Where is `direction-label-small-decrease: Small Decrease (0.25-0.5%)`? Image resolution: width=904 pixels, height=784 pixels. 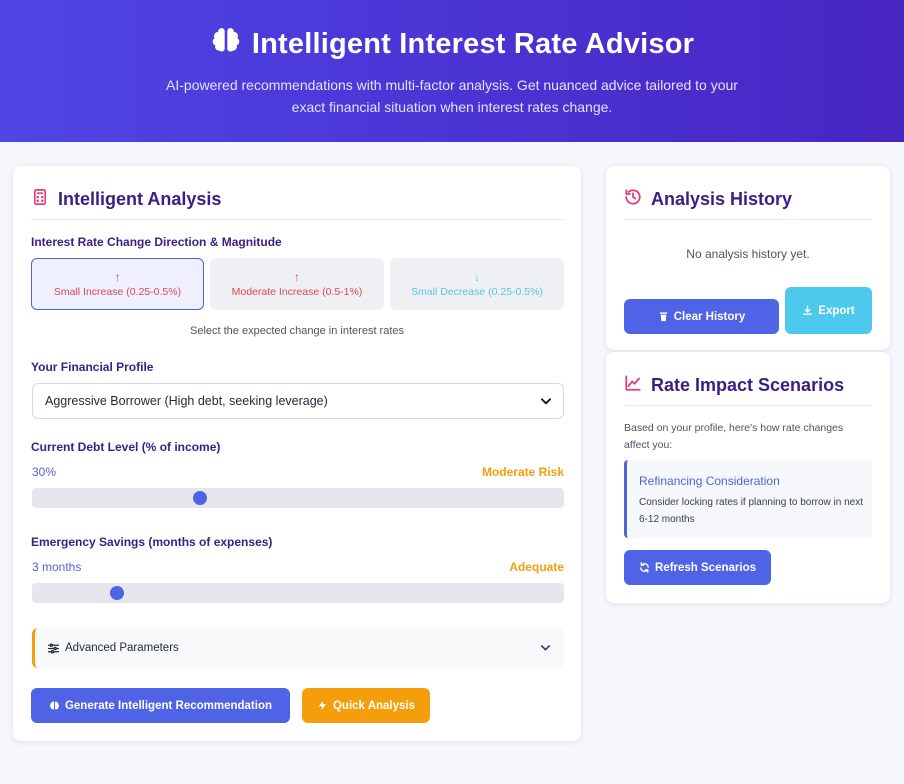 direction-label-small-decrease: Small Decrease (0.25-0.5%) is located at coordinates (477, 291).